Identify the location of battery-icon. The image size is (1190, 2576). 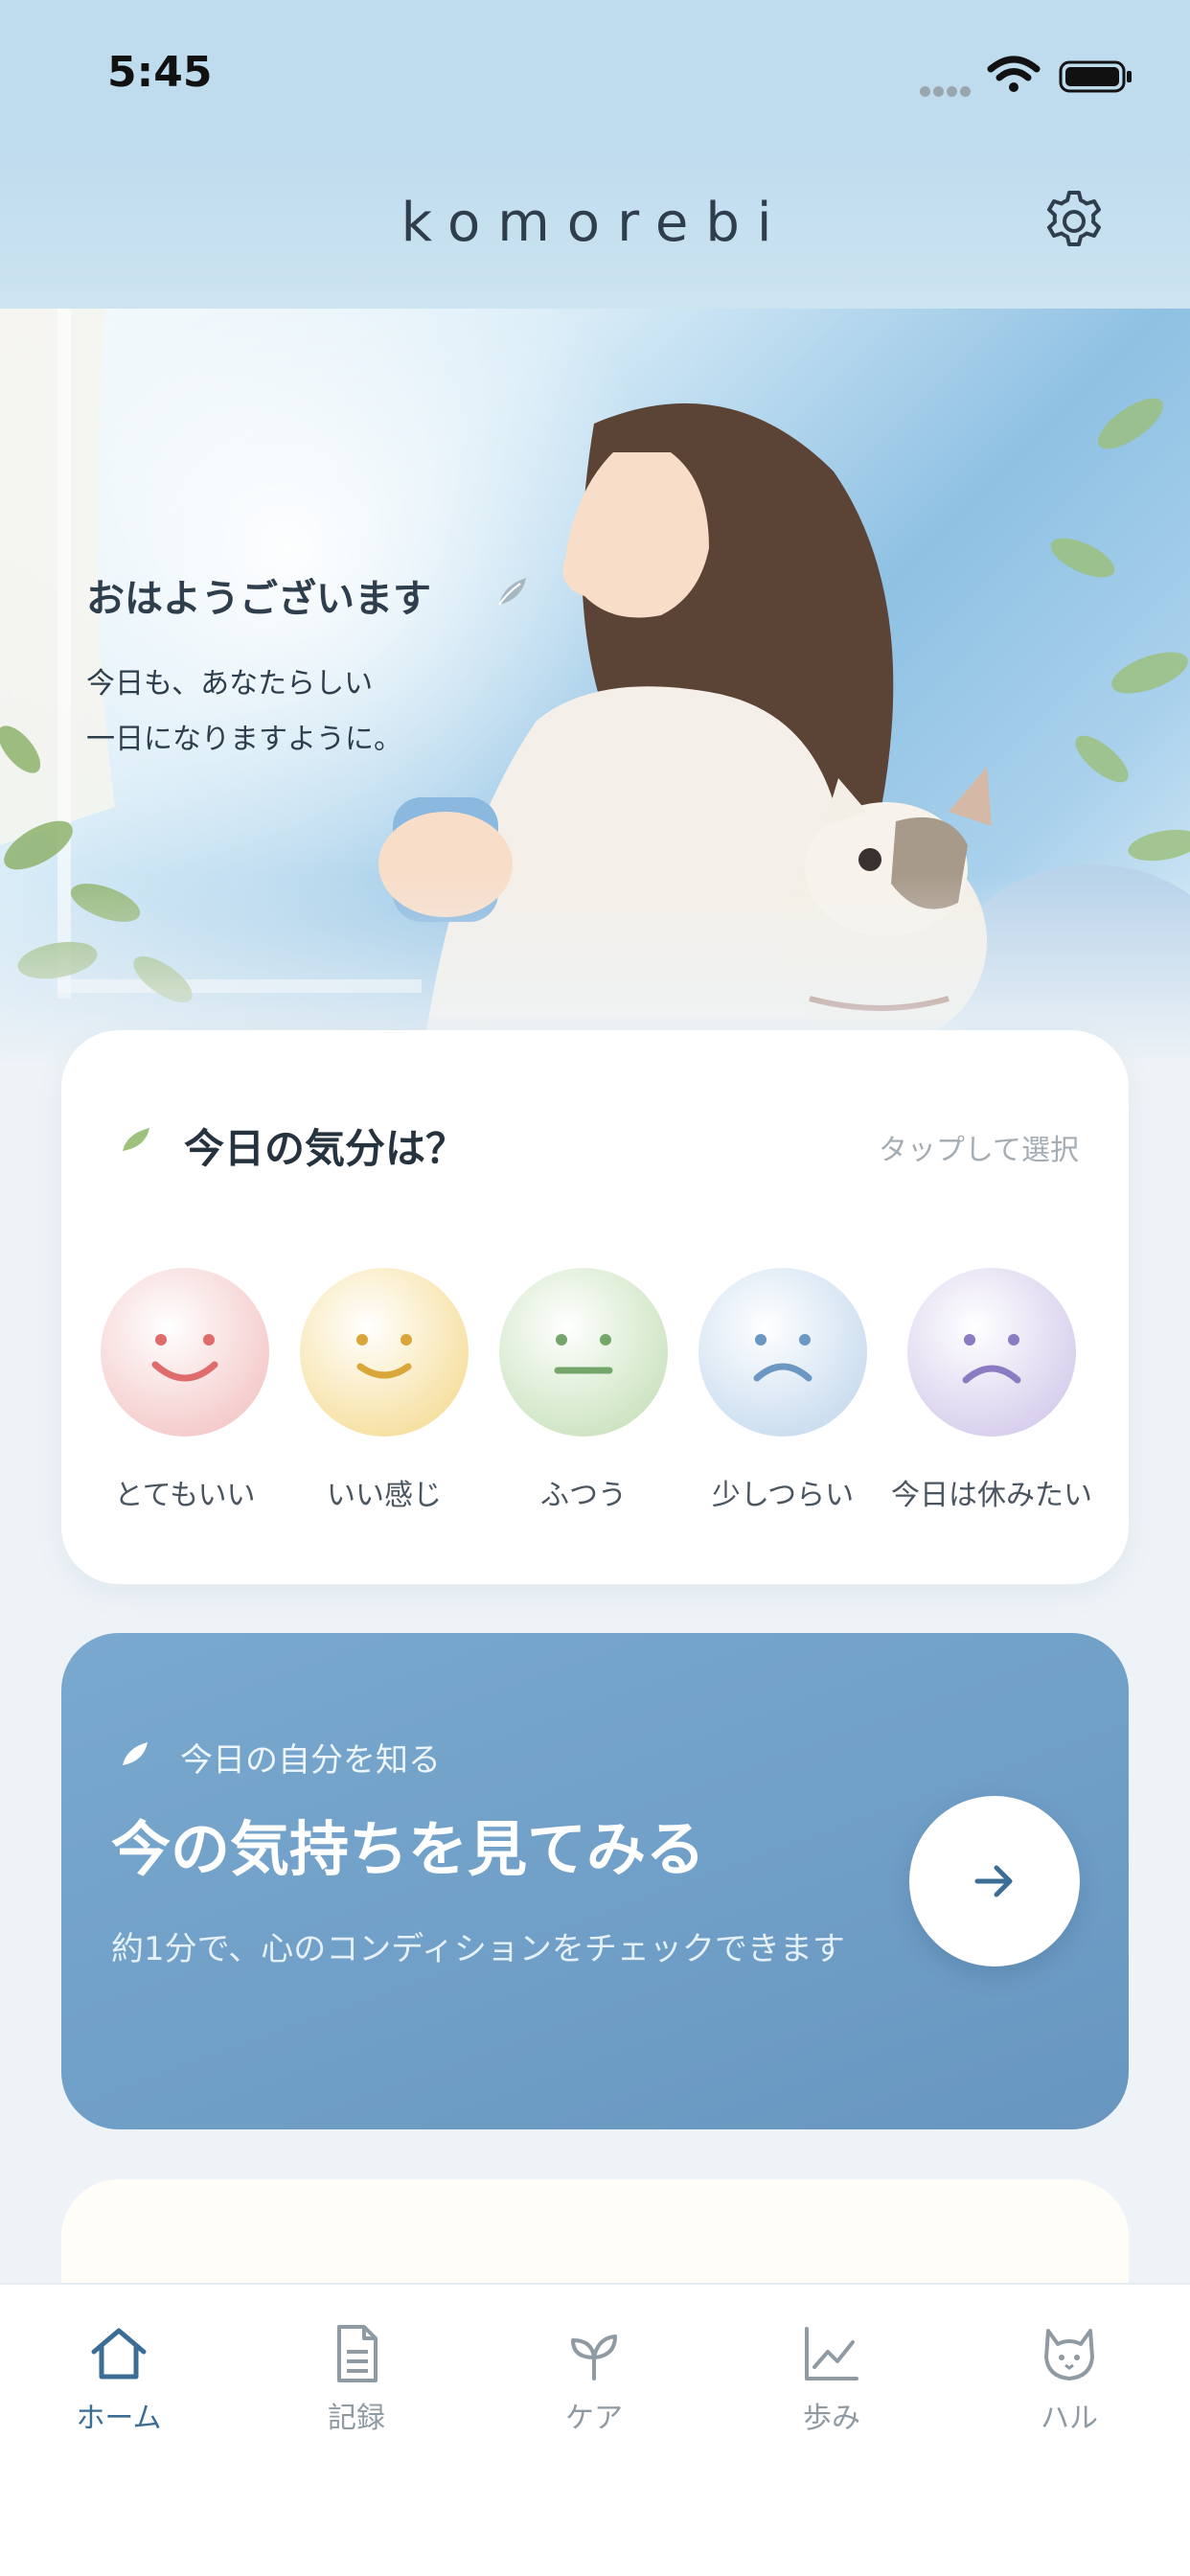
(1096, 76).